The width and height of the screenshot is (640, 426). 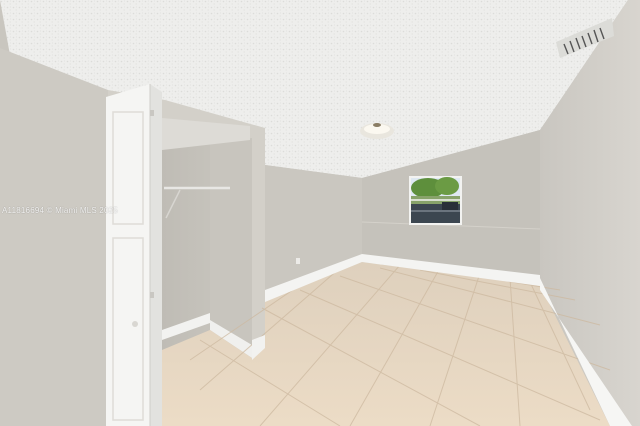 I want to click on ceiling-light-fixture, so click(x=377, y=131).